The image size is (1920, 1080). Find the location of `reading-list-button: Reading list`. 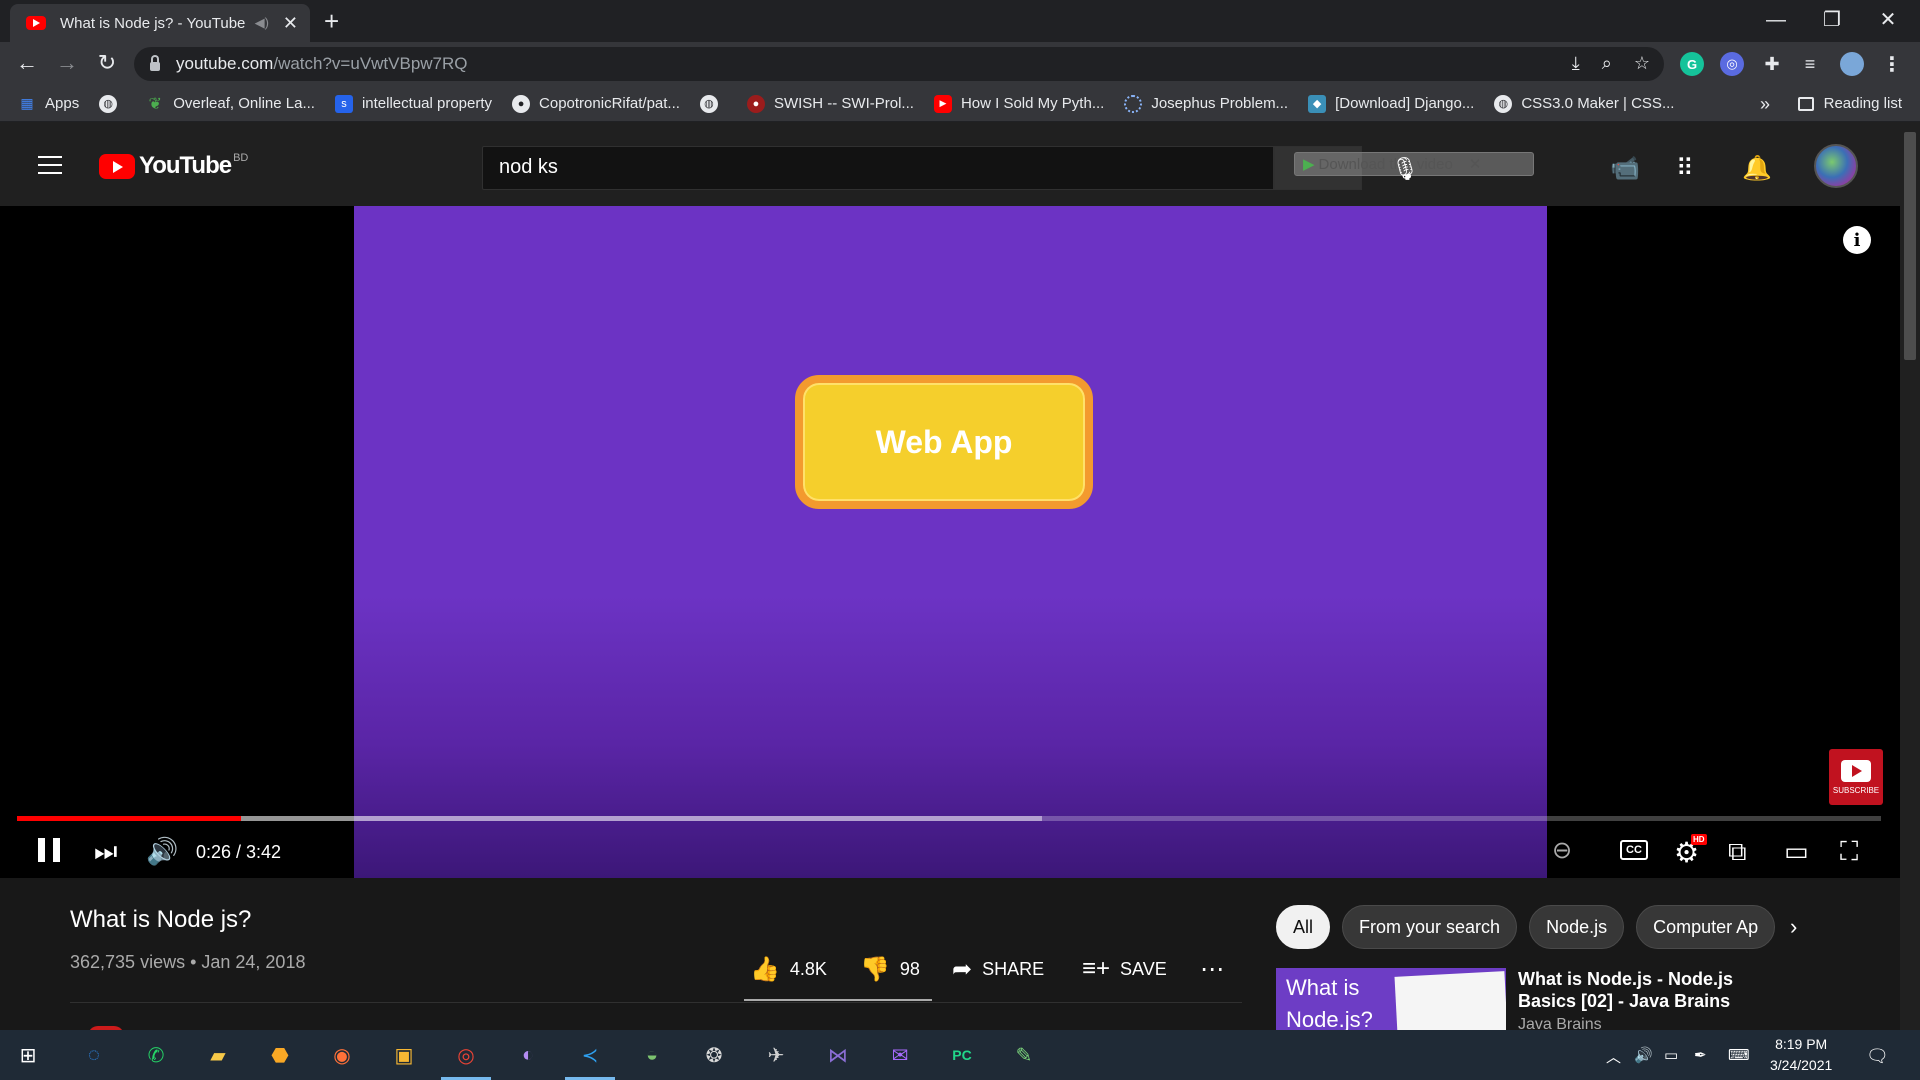

reading-list-button: Reading list is located at coordinates (1849, 103).